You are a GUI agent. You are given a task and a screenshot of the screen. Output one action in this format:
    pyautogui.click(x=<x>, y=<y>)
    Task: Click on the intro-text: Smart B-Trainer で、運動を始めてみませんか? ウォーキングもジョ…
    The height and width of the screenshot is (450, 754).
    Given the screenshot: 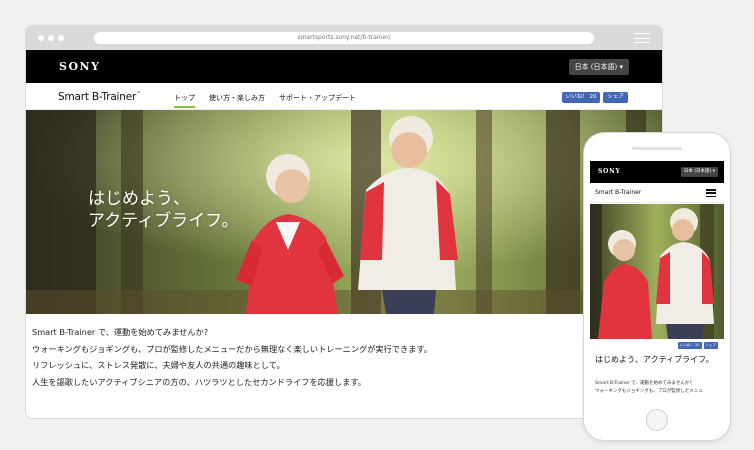 What is the action you would take?
    pyautogui.click(x=232, y=357)
    